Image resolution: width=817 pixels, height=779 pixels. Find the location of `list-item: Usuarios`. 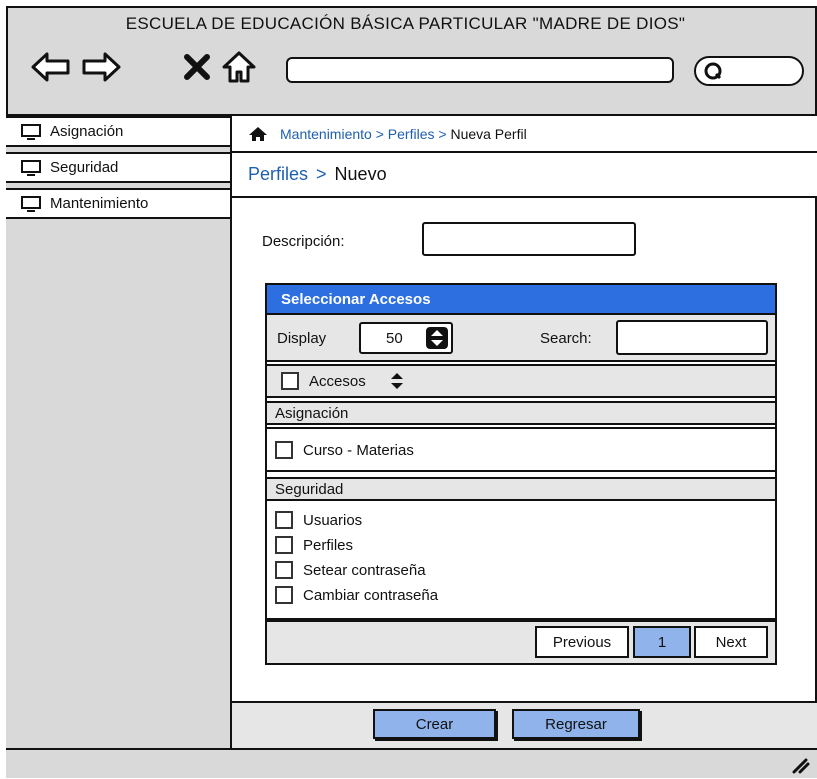

list-item: Usuarios is located at coordinates (318, 520).